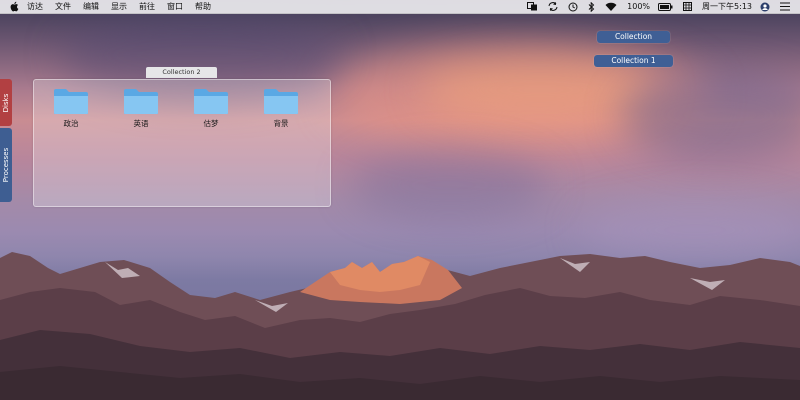  I want to click on menu-finder: 访达, so click(35, 6).